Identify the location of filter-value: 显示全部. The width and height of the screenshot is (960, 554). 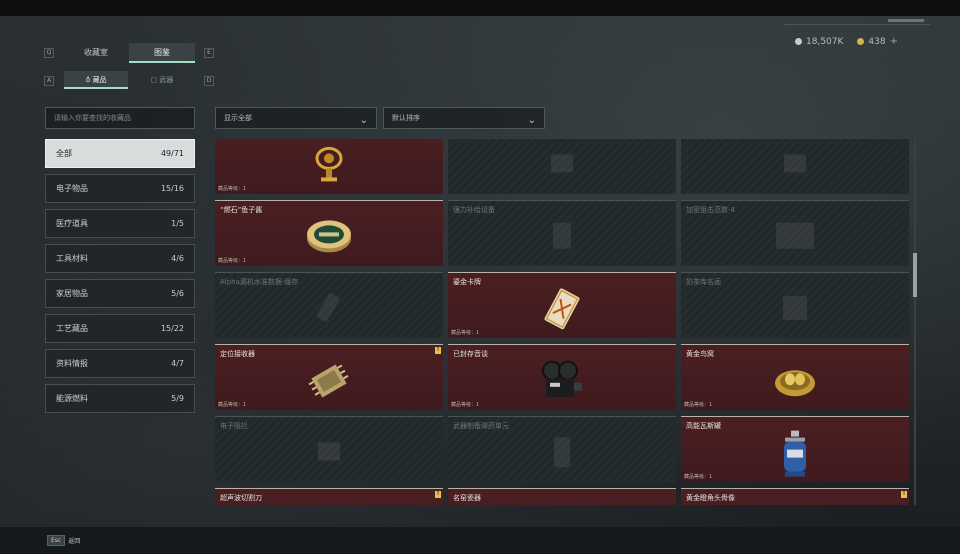
(238, 118).